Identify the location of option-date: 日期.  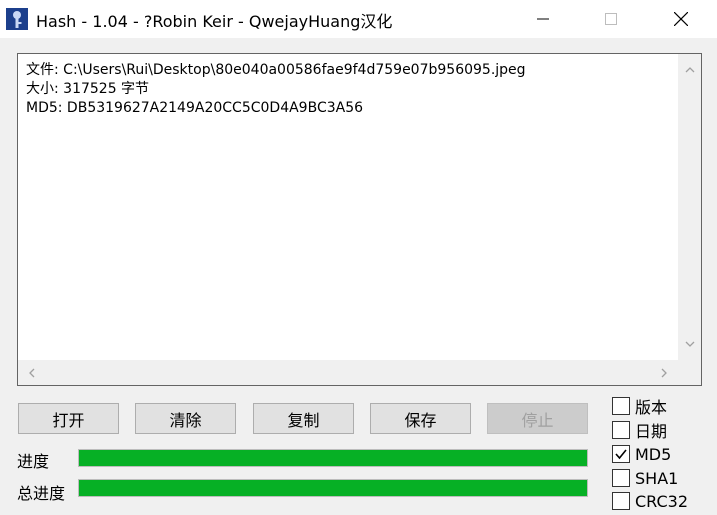
(639, 430).